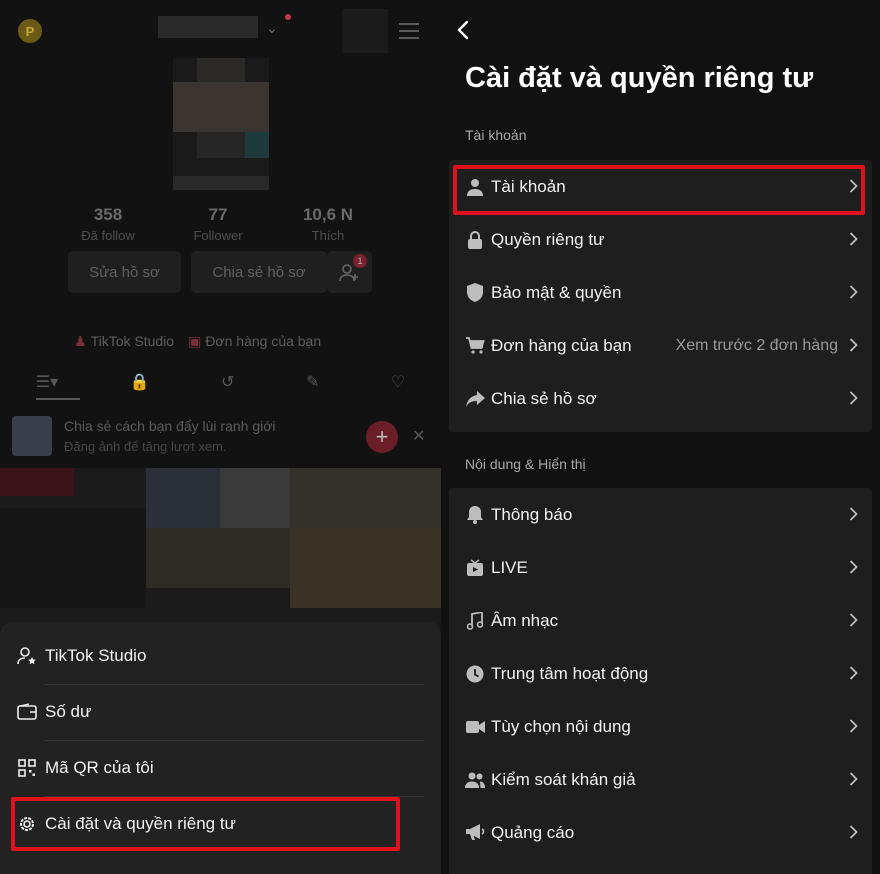 Image resolution: width=880 pixels, height=874 pixels. I want to click on settings-item-label: Tùy chọn nội dung, so click(561, 726).